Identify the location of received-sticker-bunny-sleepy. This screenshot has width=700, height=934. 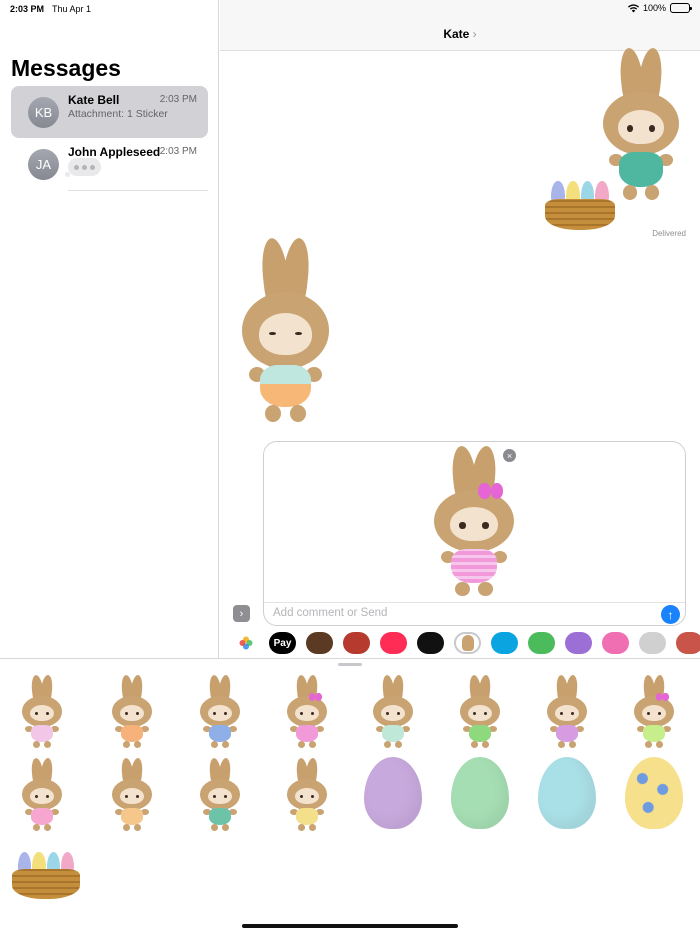
(285, 333).